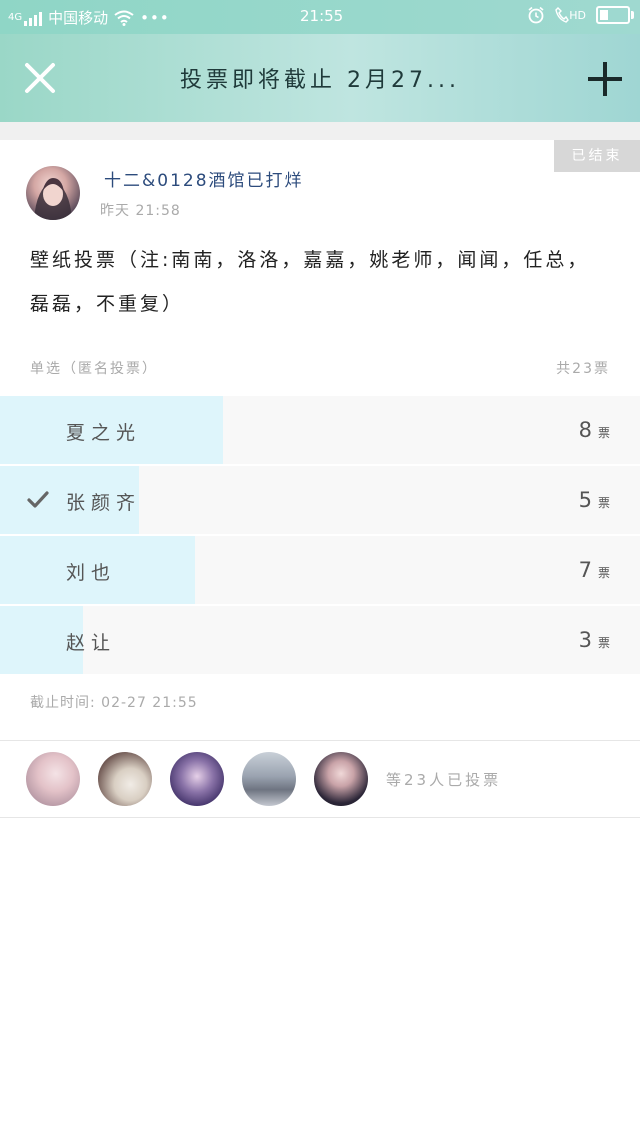 The width and height of the screenshot is (640, 1138). What do you see at coordinates (310, 282) in the screenshot?
I see `post-content: 壁纸投票（注:南南，洛洛，嘉嘉，姚老师，闻闻，任总，磊磊，不重复）` at bounding box center [310, 282].